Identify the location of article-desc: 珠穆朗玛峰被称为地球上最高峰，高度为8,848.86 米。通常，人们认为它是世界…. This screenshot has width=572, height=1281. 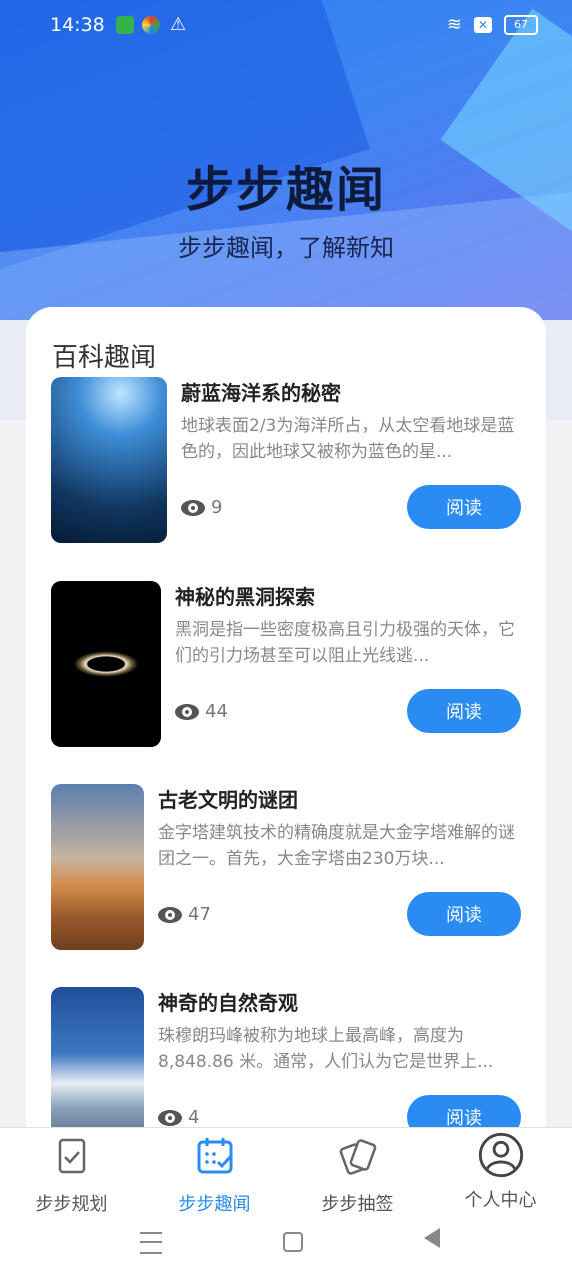
(326, 1049).